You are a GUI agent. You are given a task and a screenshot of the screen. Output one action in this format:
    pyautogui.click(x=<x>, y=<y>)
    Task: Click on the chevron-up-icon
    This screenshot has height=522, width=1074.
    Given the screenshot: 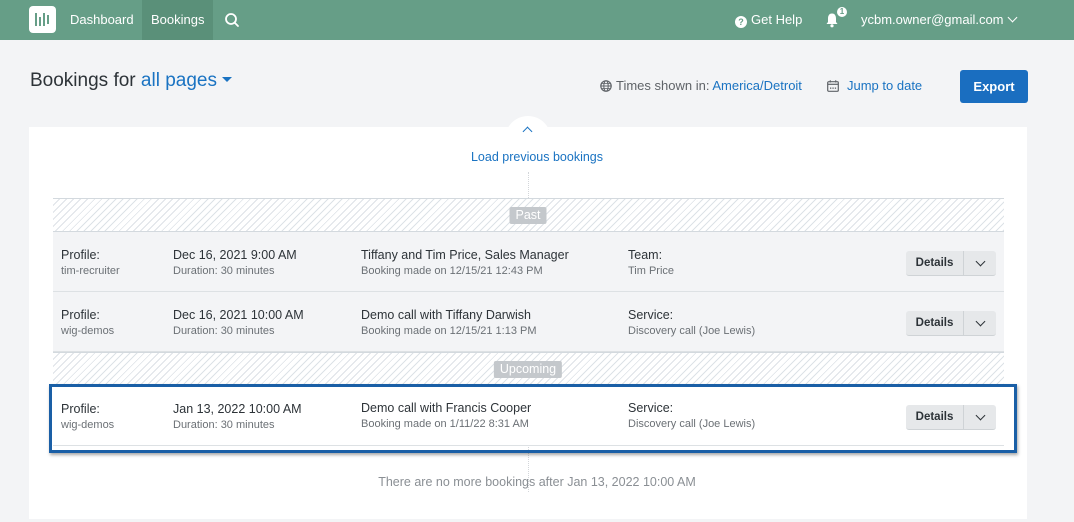 What is the action you would take?
    pyautogui.click(x=527, y=131)
    